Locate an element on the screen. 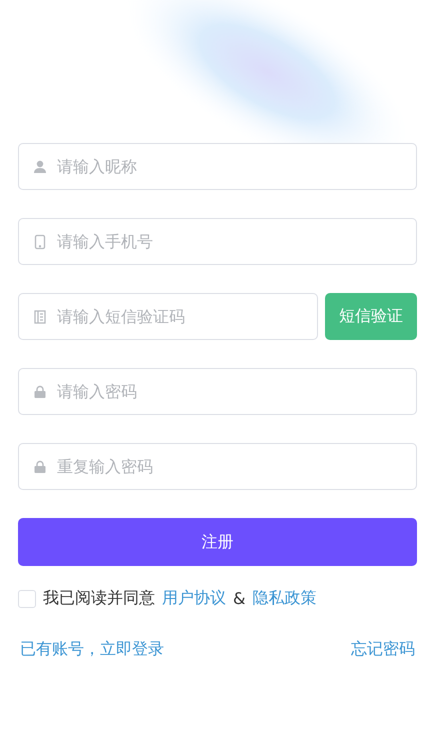 Image resolution: width=435 pixels, height=742 pixels. agreement-link: 用户协议 is located at coordinates (194, 598).